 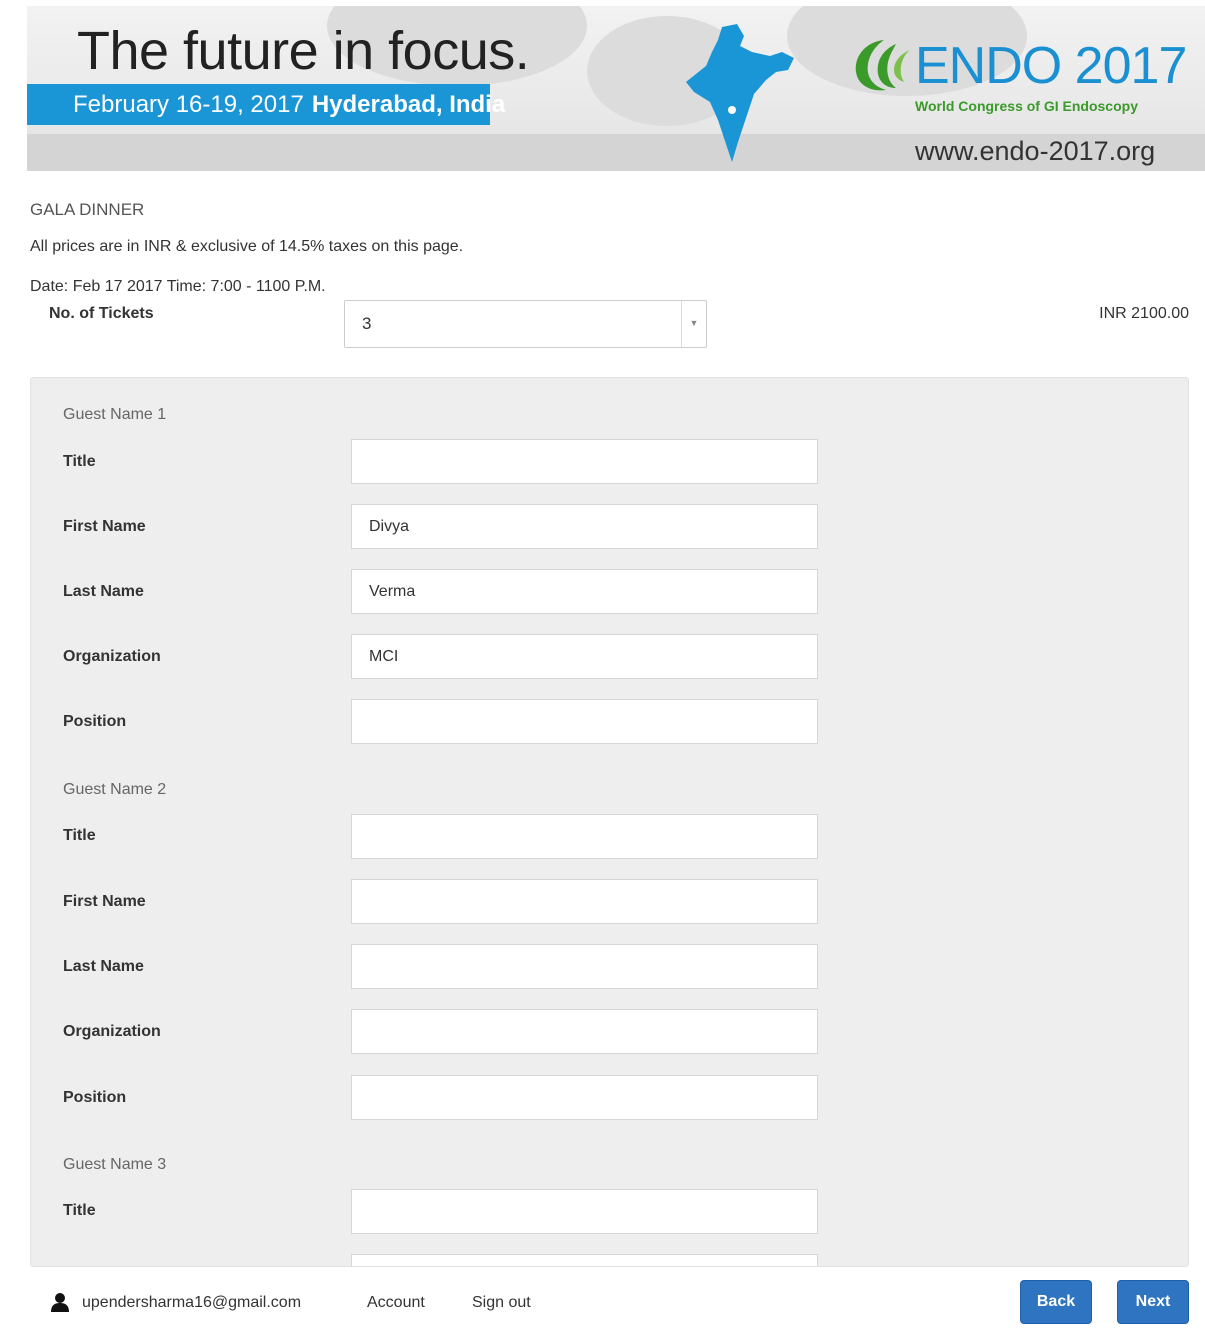 What do you see at coordinates (693, 324) in the screenshot?
I see `chevron-down-icon: ▼` at bounding box center [693, 324].